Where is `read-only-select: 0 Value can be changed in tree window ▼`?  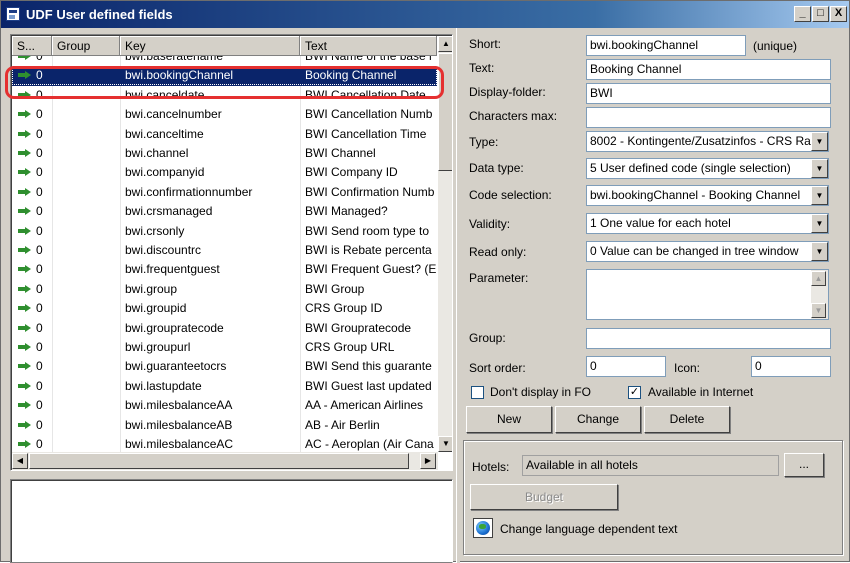 read-only-select: 0 Value can be changed in tree window ▼ is located at coordinates (707, 251).